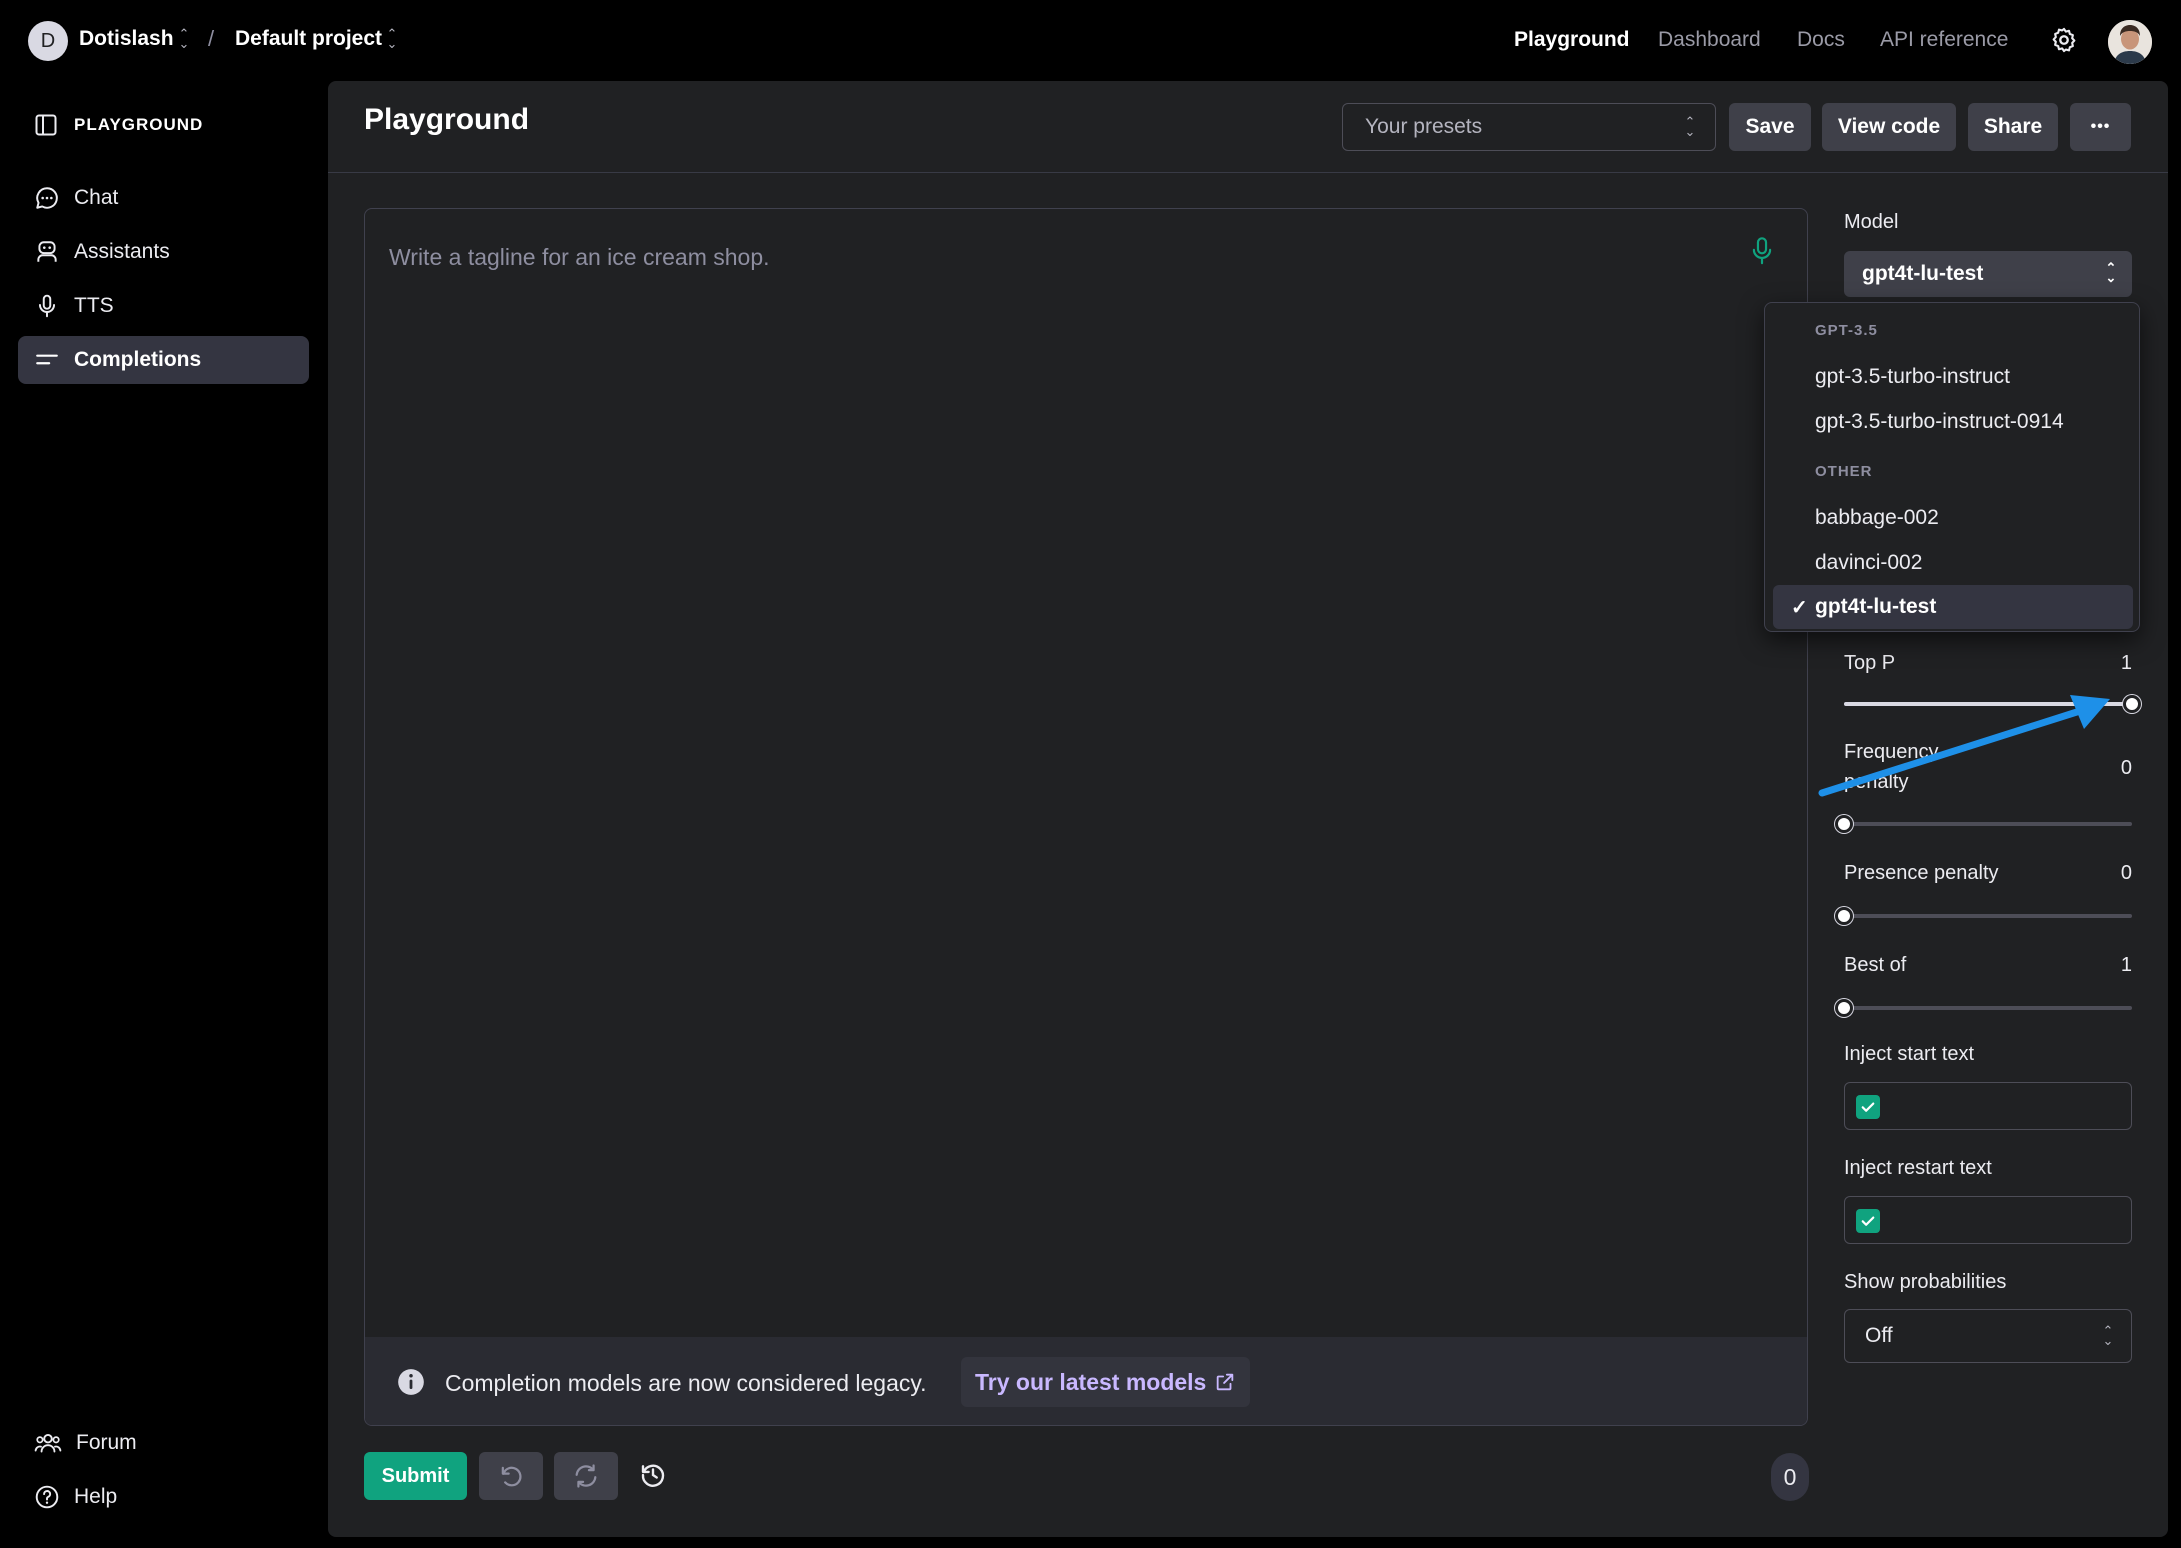 The height and width of the screenshot is (1548, 2181). Describe the element at coordinates (48, 41) in the screenshot. I see `org-avatar: D` at that location.